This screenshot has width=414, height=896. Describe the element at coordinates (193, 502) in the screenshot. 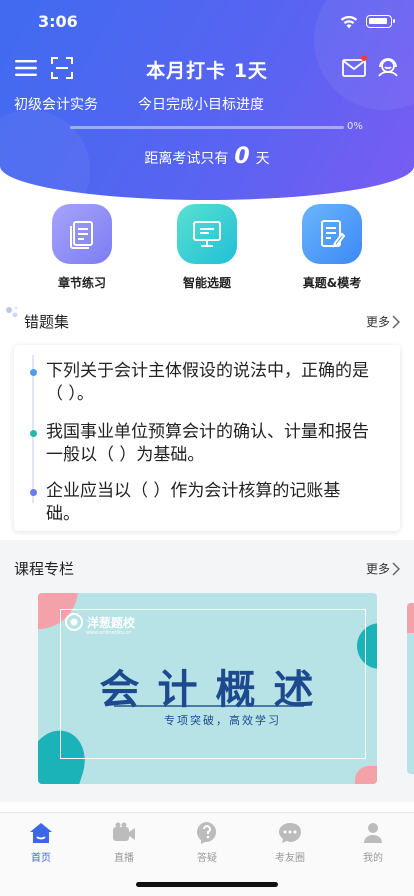

I see `wrong-question-text: 企业应当以（ ）作为会计核算的记账基础。` at that location.